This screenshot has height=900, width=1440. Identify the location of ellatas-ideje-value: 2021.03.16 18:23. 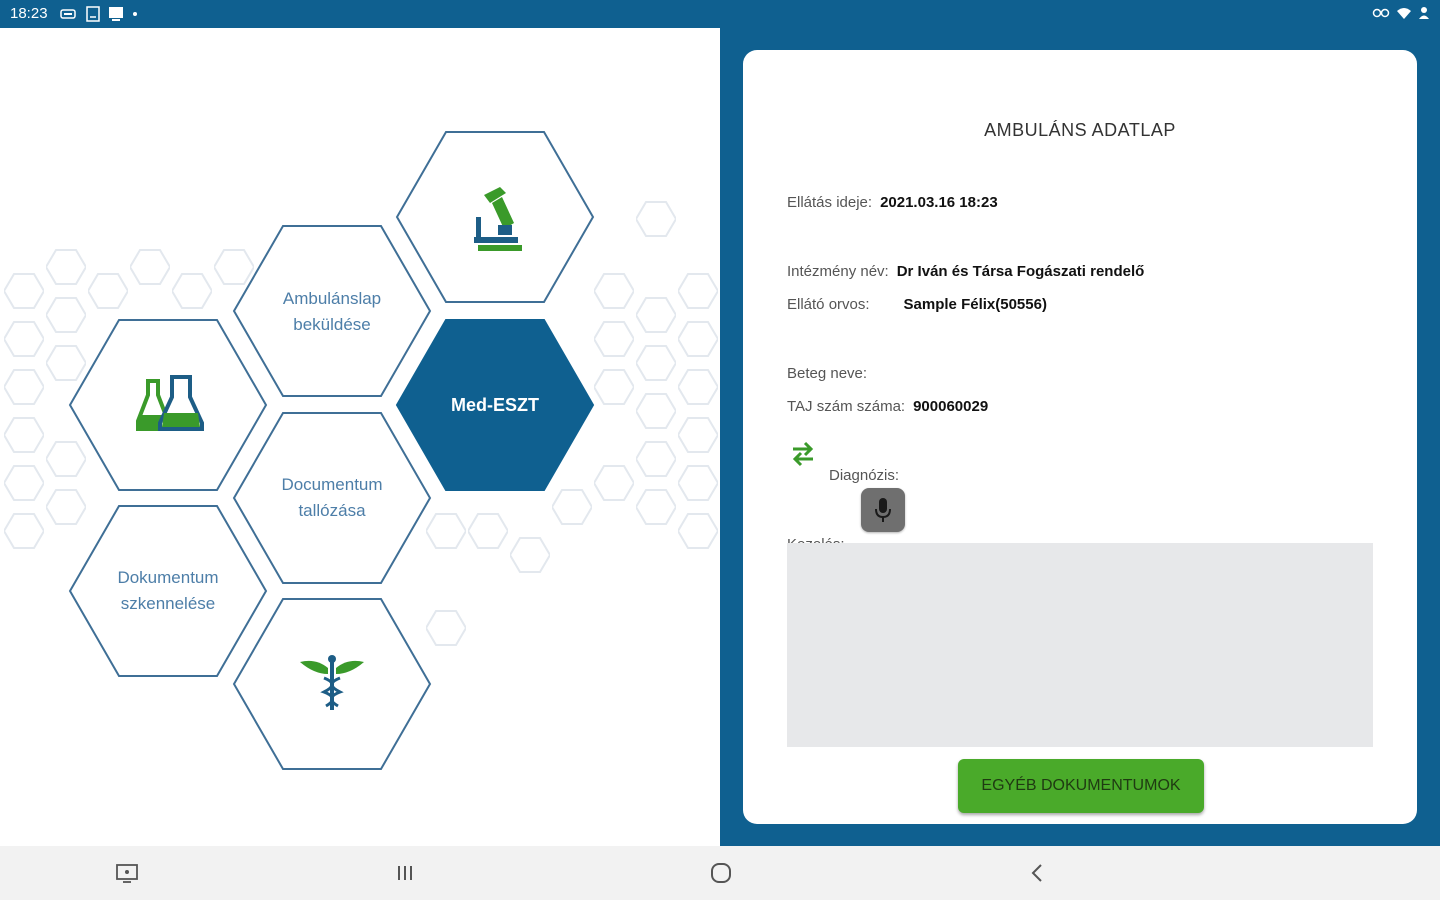
(939, 202).